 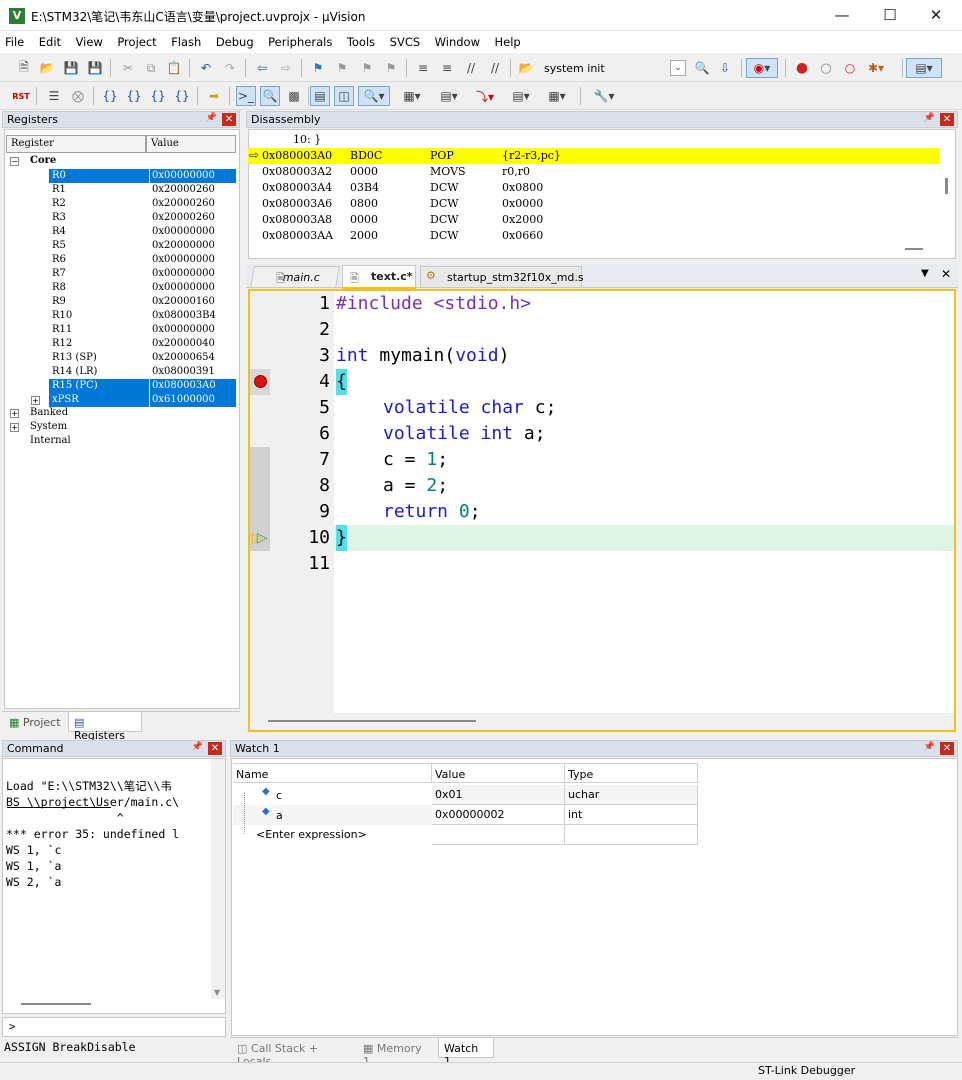 What do you see at coordinates (702, 68) in the screenshot?
I see `find-icon: 🔍` at bounding box center [702, 68].